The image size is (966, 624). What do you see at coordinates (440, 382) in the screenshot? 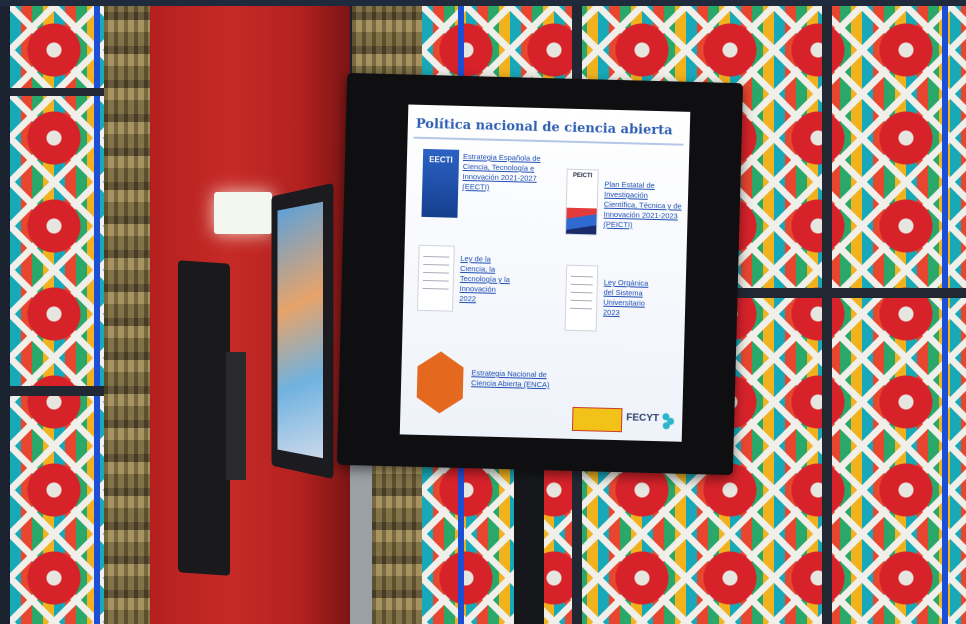
I see `enca-hexagon-cover` at bounding box center [440, 382].